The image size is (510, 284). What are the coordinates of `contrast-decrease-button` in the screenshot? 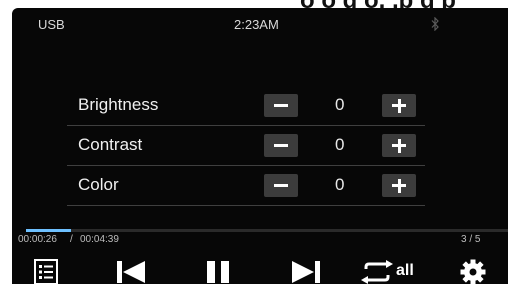 It's located at (281, 145).